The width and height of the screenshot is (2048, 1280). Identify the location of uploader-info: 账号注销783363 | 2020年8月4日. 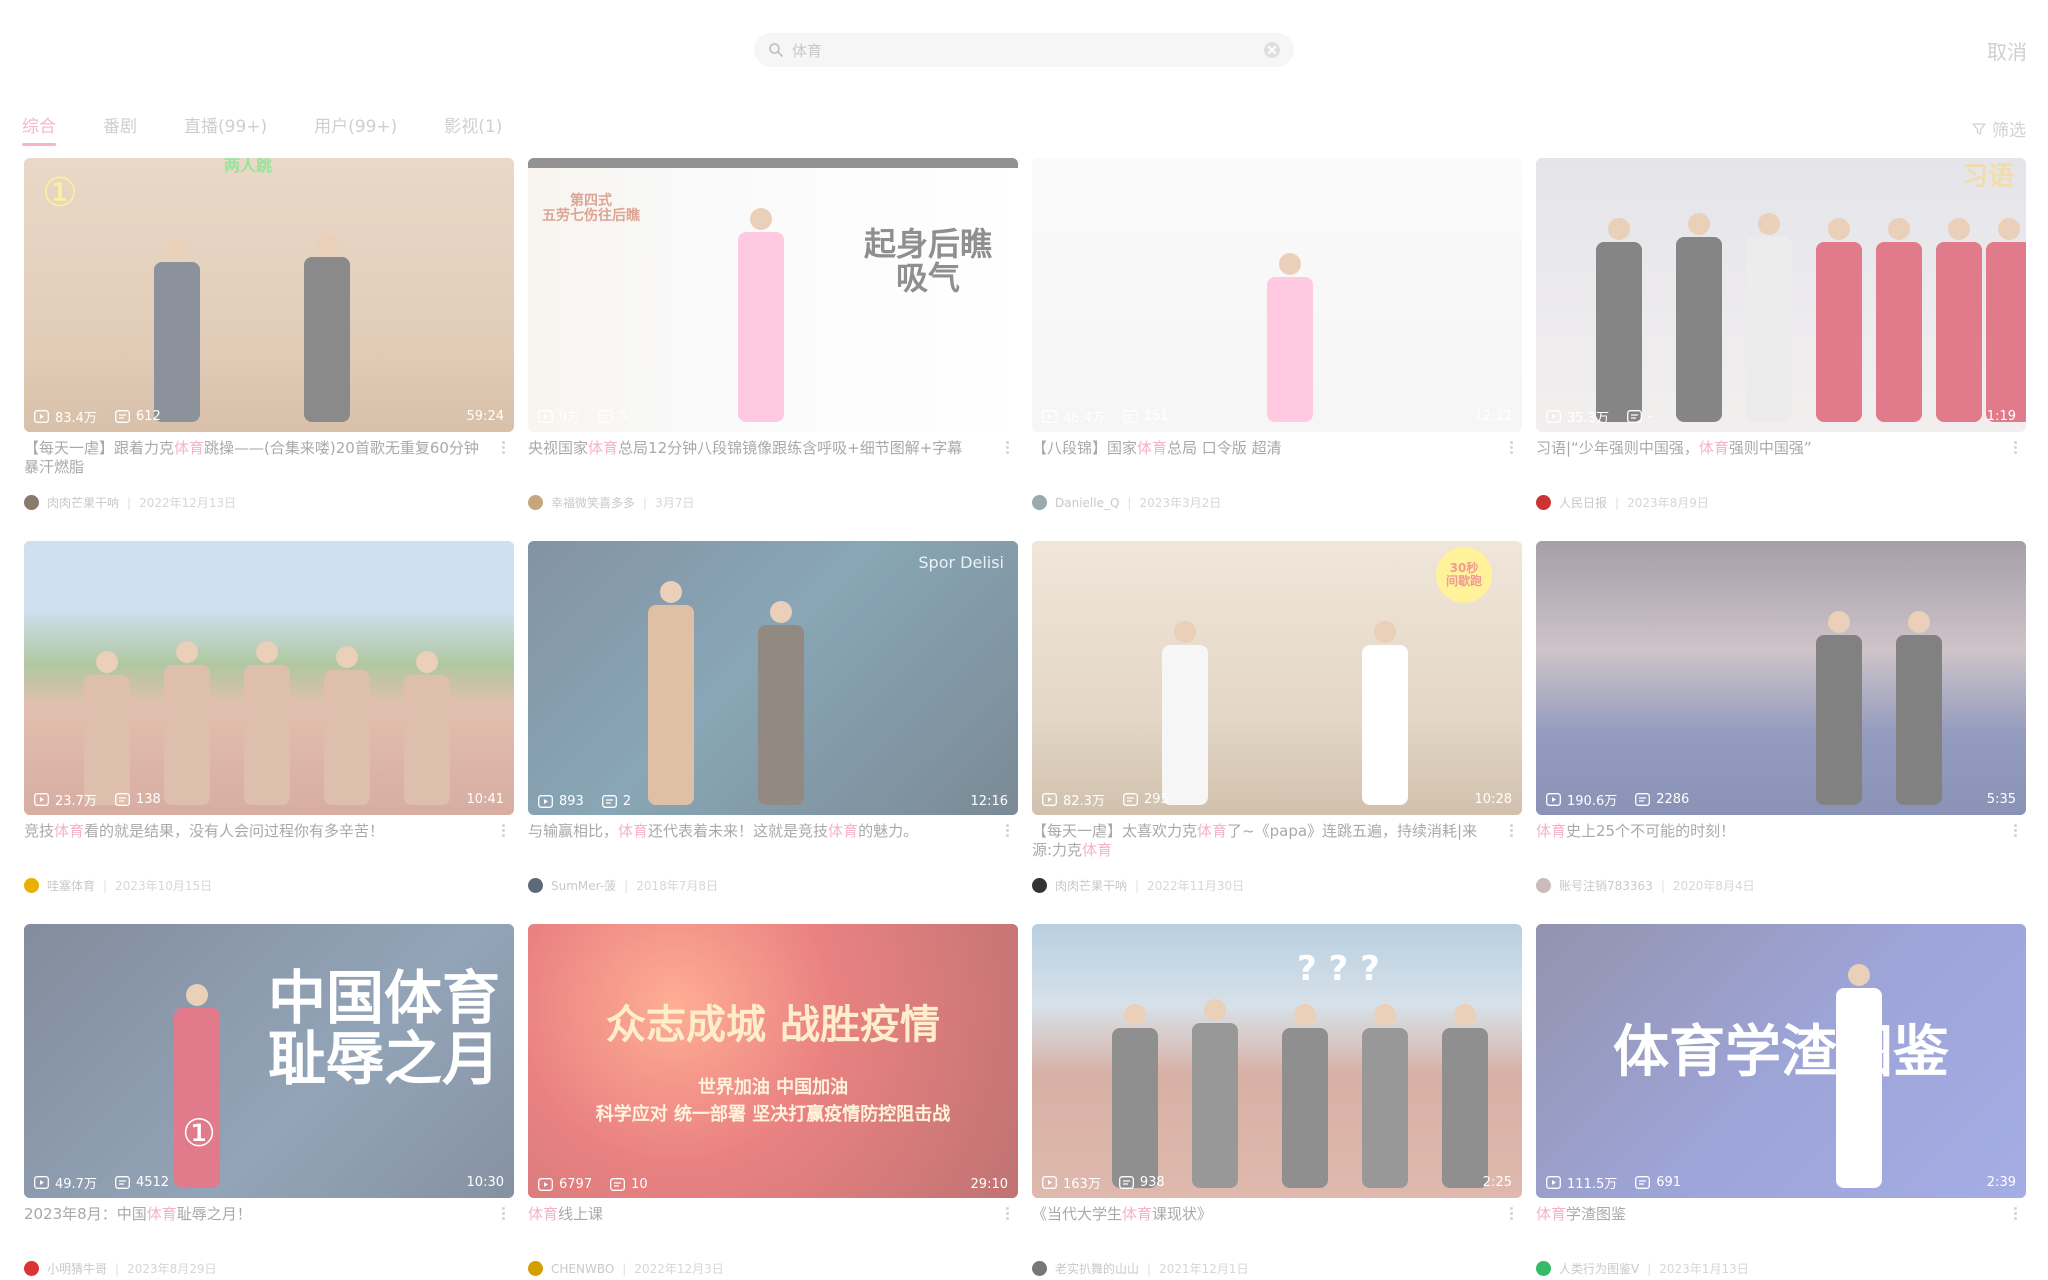
(1645, 885).